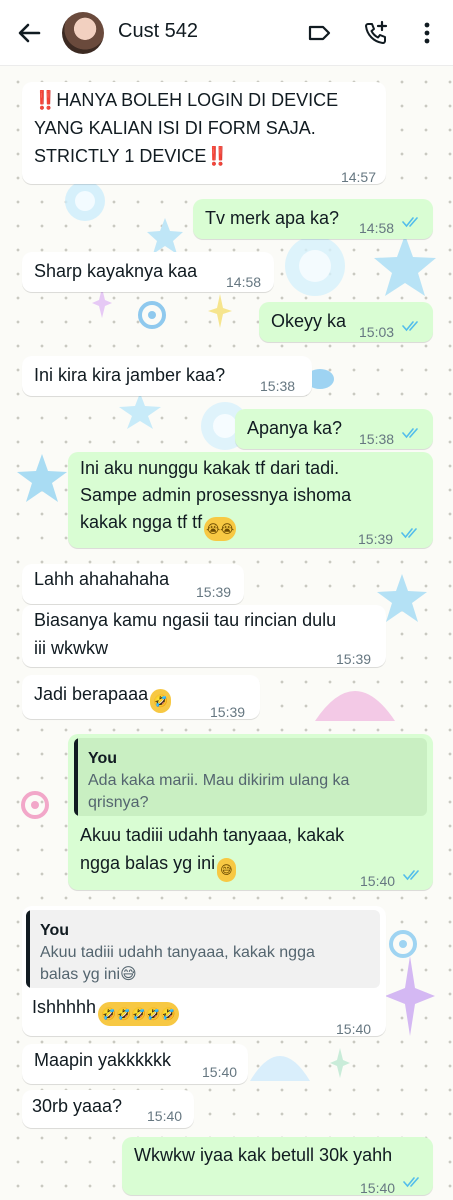  What do you see at coordinates (216, 495) in the screenshot?
I see `message-text: Sampe admin prosessnya ishoma` at bounding box center [216, 495].